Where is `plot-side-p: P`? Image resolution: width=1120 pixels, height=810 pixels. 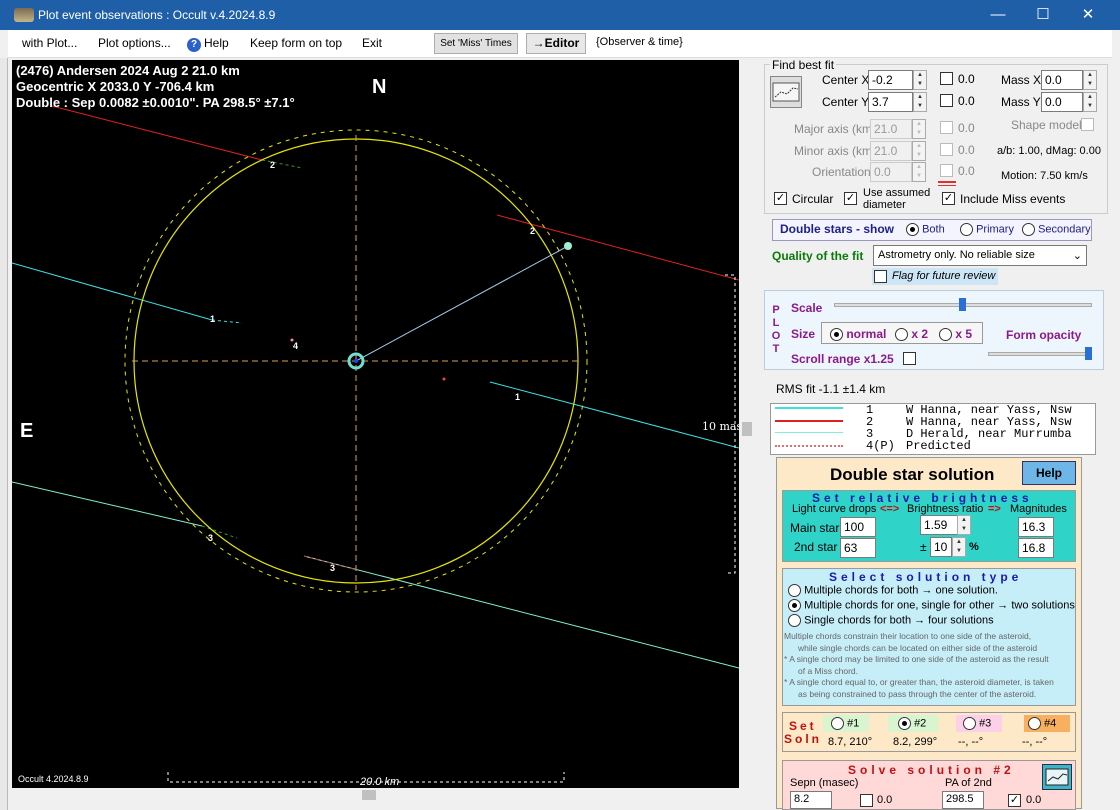 plot-side-p: P is located at coordinates (776, 310).